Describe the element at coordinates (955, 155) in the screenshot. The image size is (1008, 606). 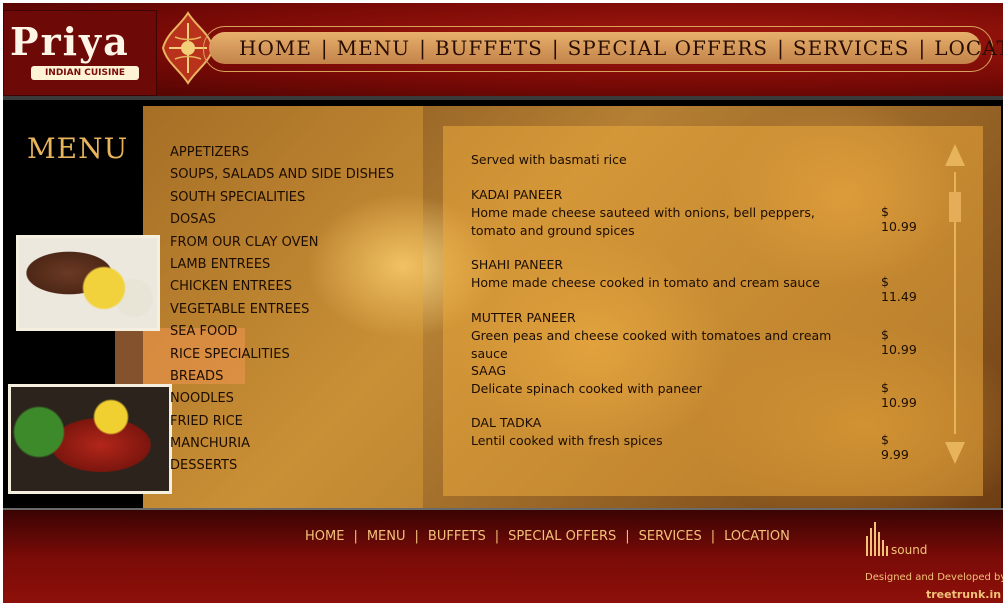
I see `scroll-up-arrow-icon` at that location.